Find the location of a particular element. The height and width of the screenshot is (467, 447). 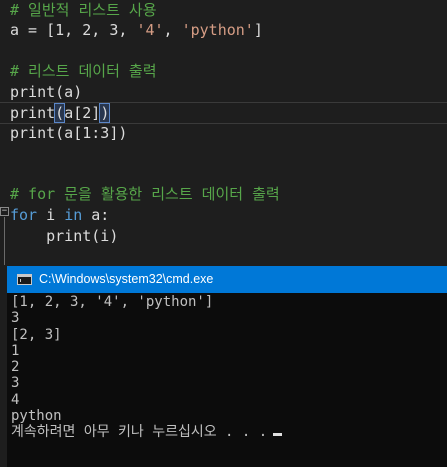

code-line-4: # 리스트 데이터 출력 is located at coordinates (83, 71).